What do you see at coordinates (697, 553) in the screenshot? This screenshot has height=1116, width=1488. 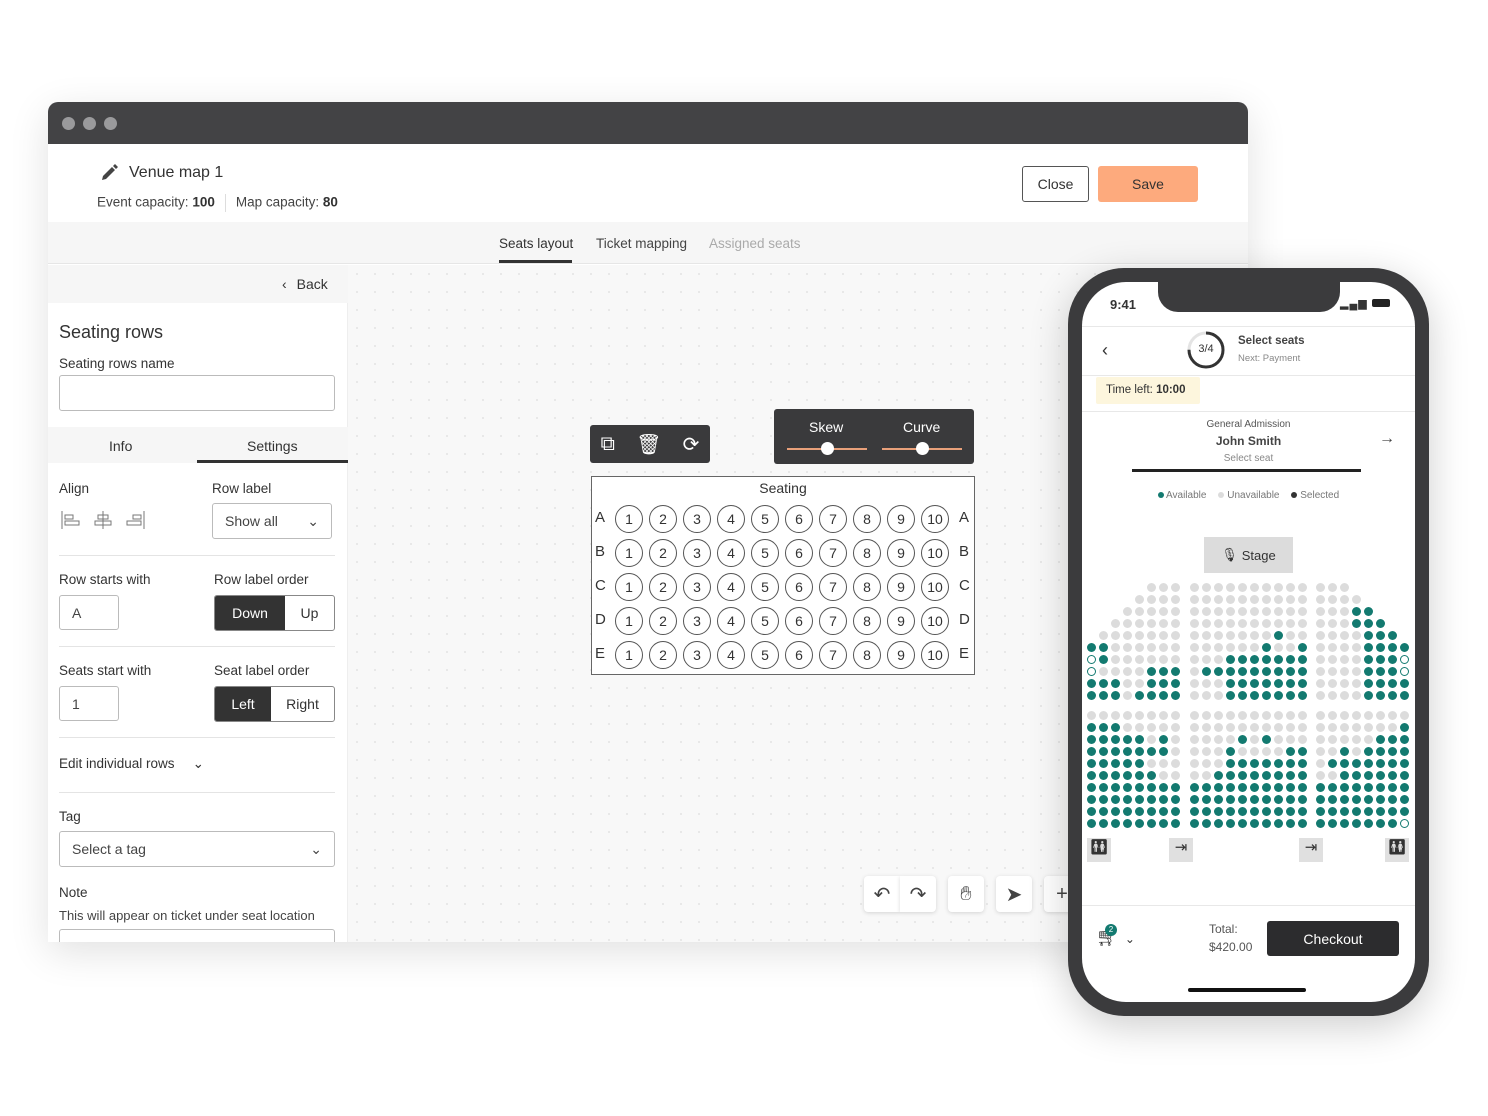 I see `seat-B3: 3` at bounding box center [697, 553].